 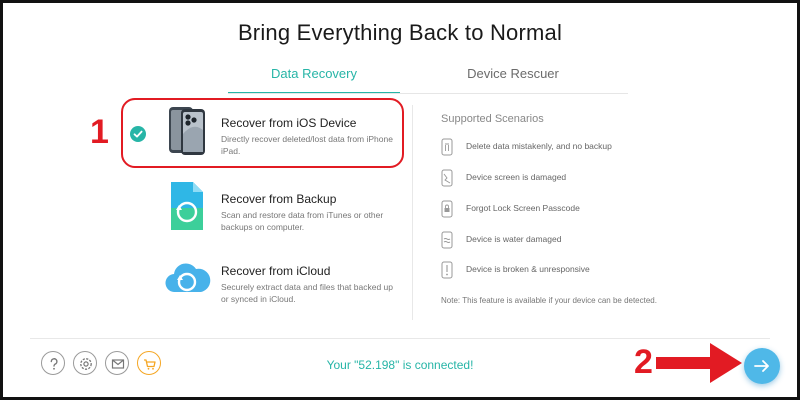 What do you see at coordinates (279, 199) in the screenshot?
I see `option-title: Recover from Backup` at bounding box center [279, 199].